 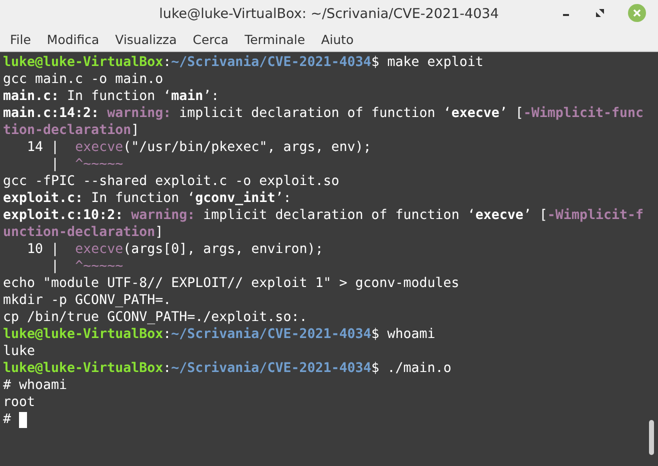 What do you see at coordinates (411, 368) in the screenshot?
I see `terminal-text: $ ./main.o` at bounding box center [411, 368].